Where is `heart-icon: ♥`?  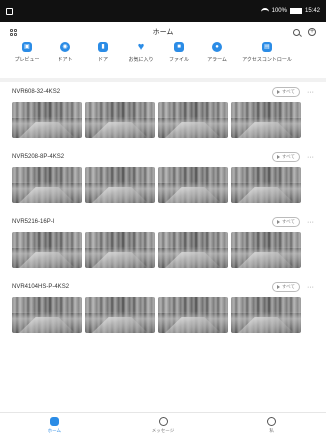 heart-icon: ♥ is located at coordinates (141, 47).